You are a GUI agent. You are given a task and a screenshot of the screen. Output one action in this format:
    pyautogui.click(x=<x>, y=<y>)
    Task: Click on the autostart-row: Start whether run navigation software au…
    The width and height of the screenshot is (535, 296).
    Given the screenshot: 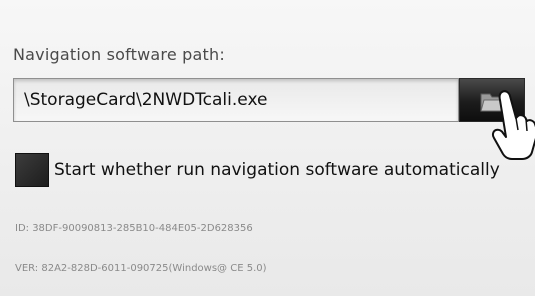 What is the action you would take?
    pyautogui.click(x=265, y=171)
    